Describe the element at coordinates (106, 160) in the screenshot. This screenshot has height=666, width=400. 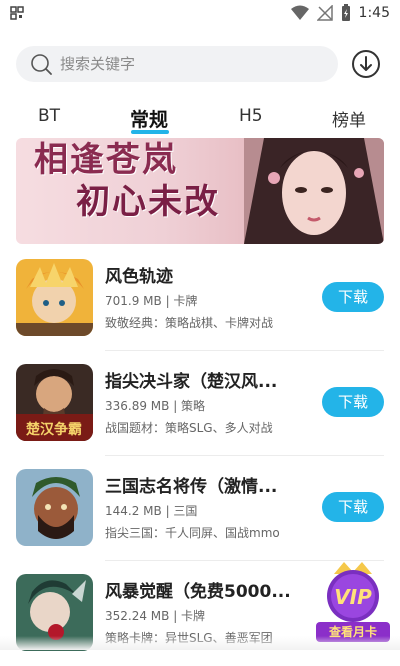
I see `banner-title: 相逢苍岚` at that location.